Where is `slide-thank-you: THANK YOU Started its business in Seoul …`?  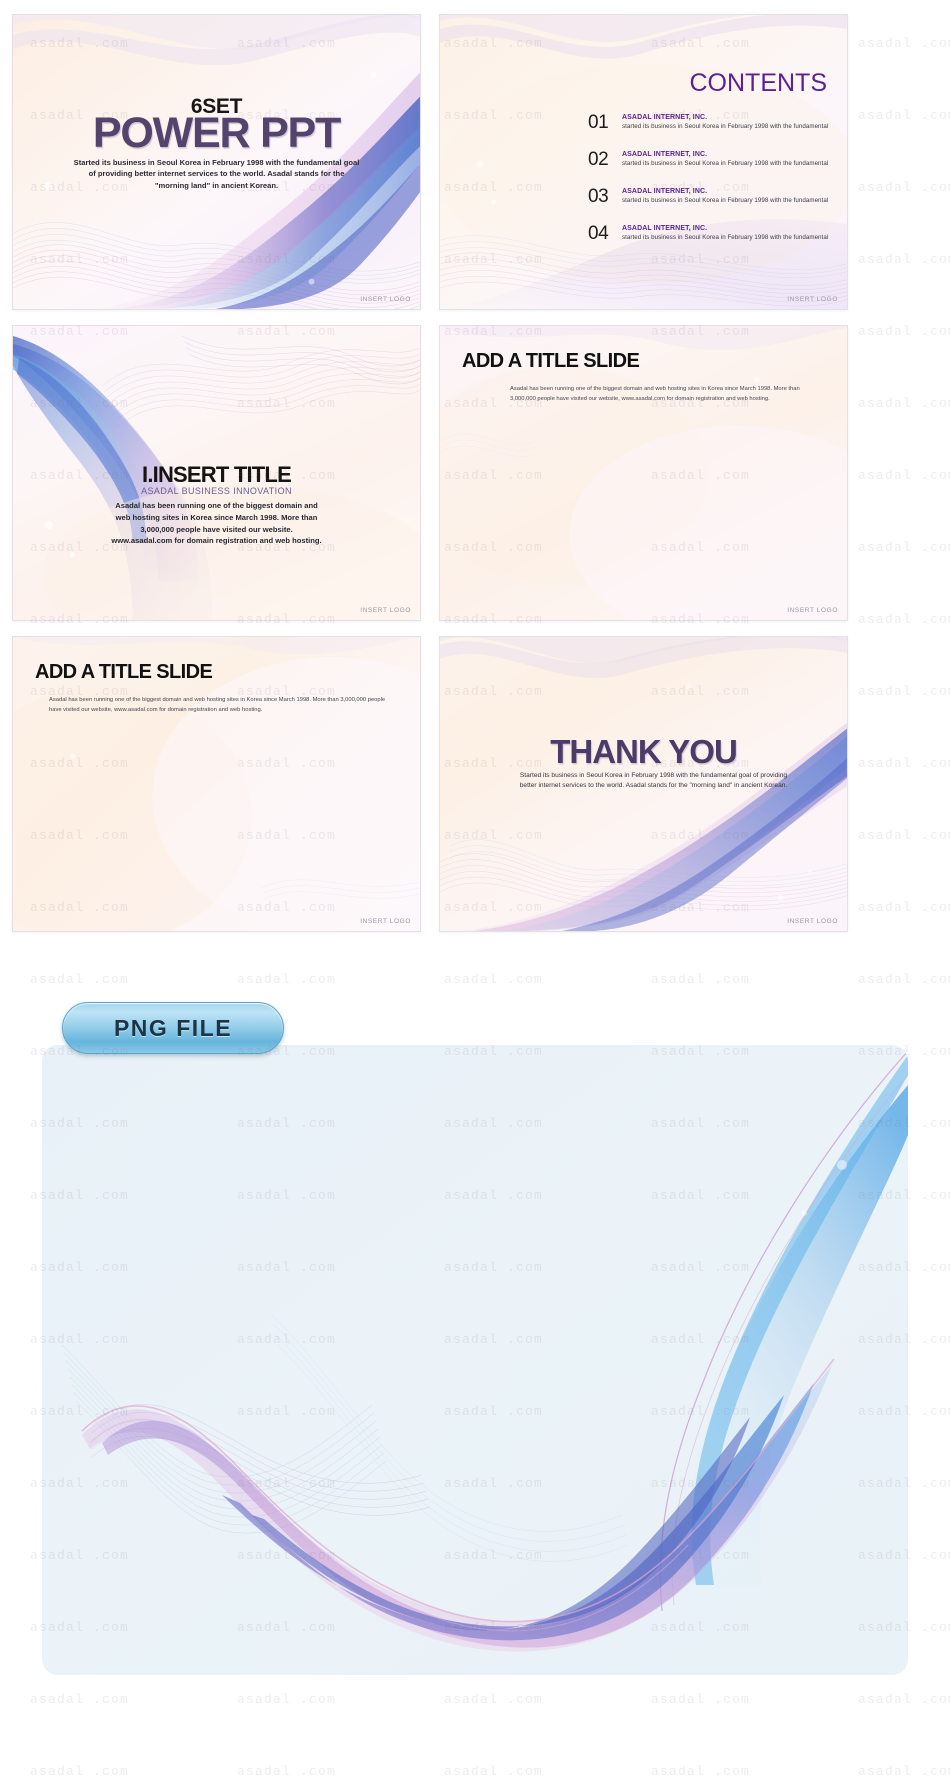
slide-thank-you: THANK YOU Started its business in Seoul … is located at coordinates (643, 784).